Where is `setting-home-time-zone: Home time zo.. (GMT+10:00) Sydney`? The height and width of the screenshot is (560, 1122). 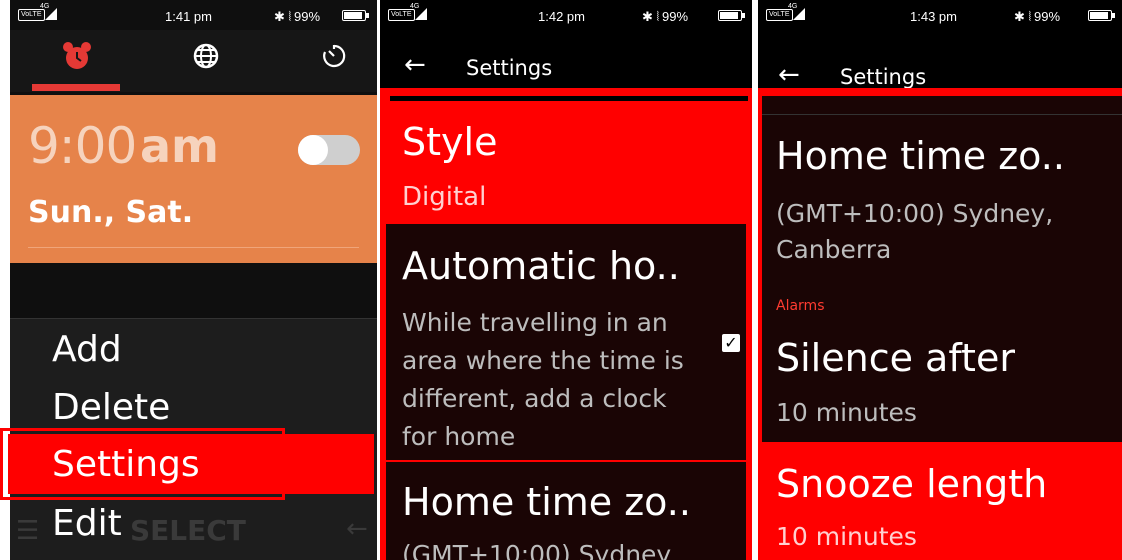 setting-home-time-zone: Home time zo.. (GMT+10:00) Sydney is located at coordinates (566, 511).